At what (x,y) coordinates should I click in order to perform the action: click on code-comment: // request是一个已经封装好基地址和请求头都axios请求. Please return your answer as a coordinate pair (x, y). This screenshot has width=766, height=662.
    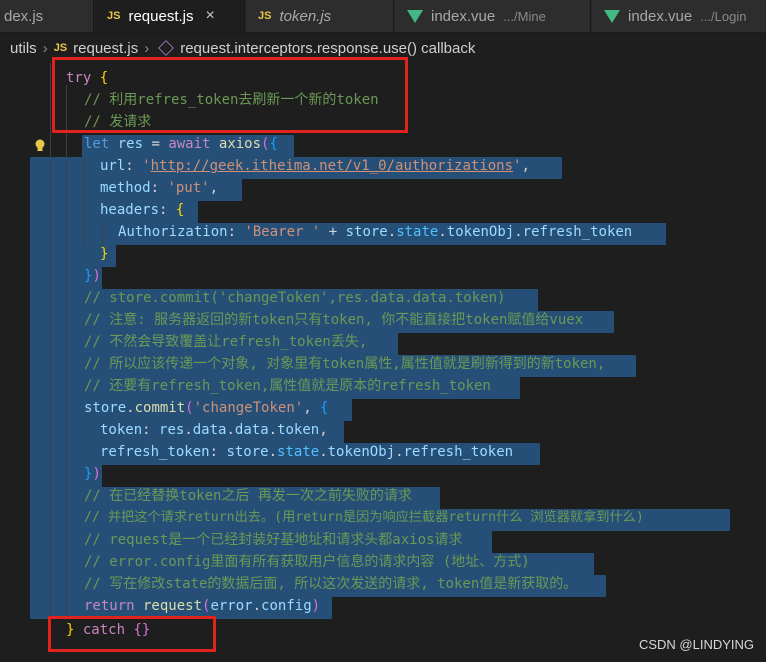
    Looking at the image, I should click on (273, 540).